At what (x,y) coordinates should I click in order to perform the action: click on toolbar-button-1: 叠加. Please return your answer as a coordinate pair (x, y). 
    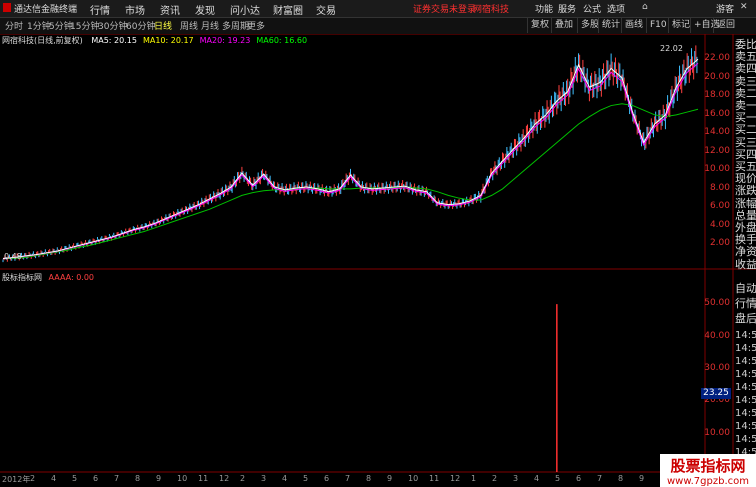
    Looking at the image, I should click on (563, 25).